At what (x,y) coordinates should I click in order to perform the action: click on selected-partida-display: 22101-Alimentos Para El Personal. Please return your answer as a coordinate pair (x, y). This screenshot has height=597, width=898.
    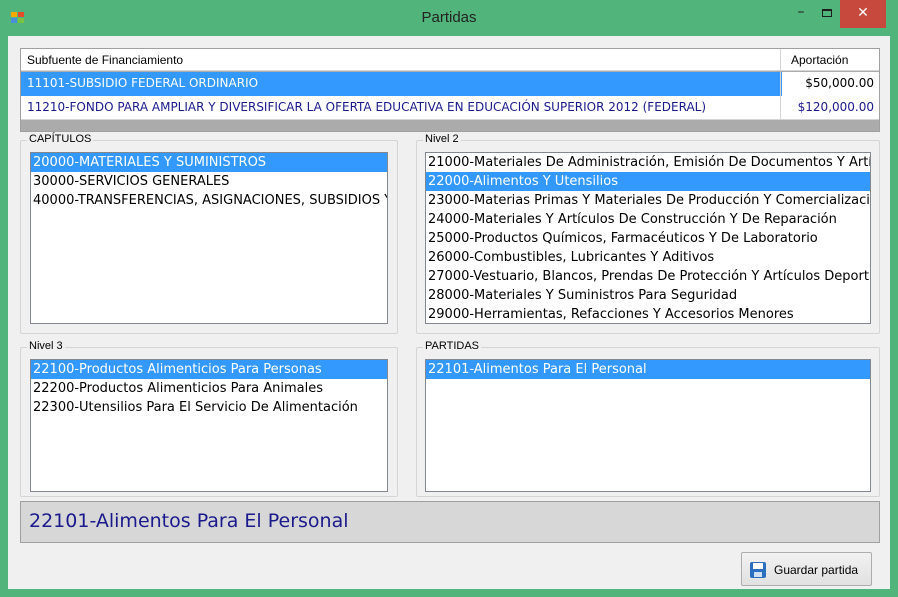
    Looking at the image, I should click on (450, 522).